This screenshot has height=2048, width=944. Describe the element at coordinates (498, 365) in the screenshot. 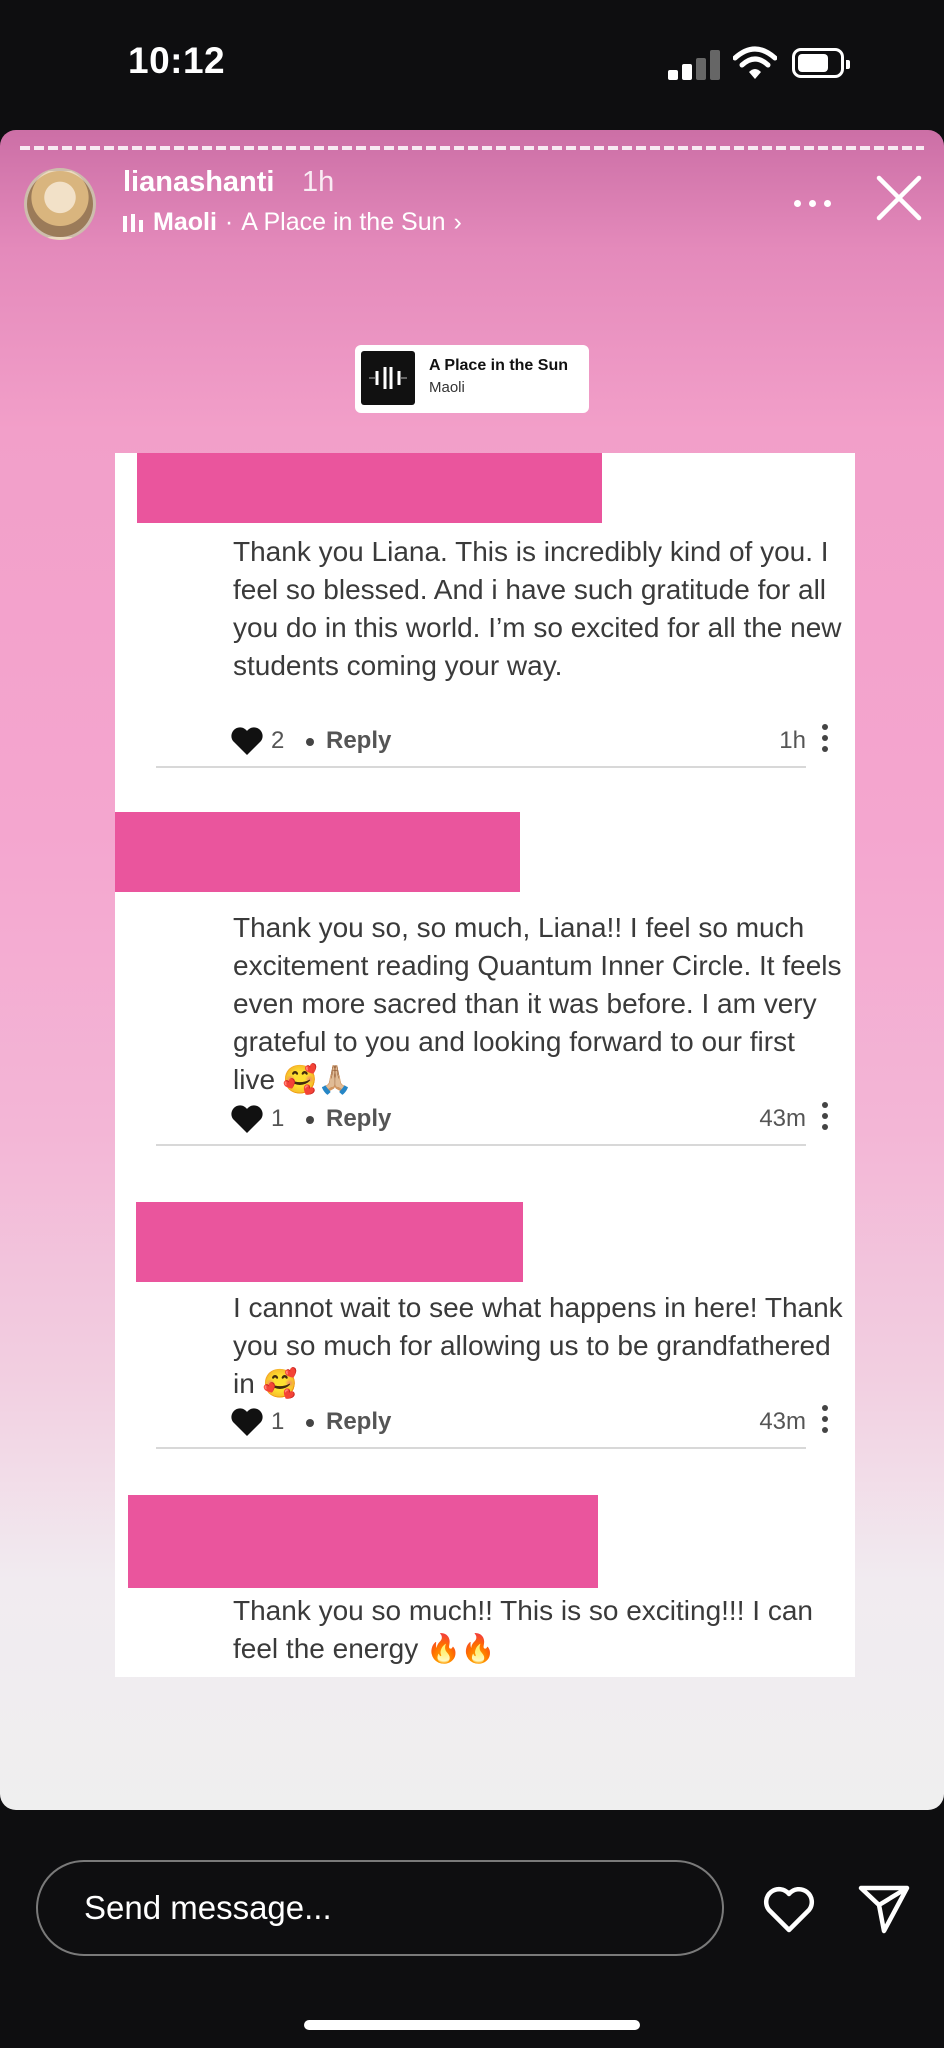

I see `sticker-song-title: A Place in the Sun` at that location.